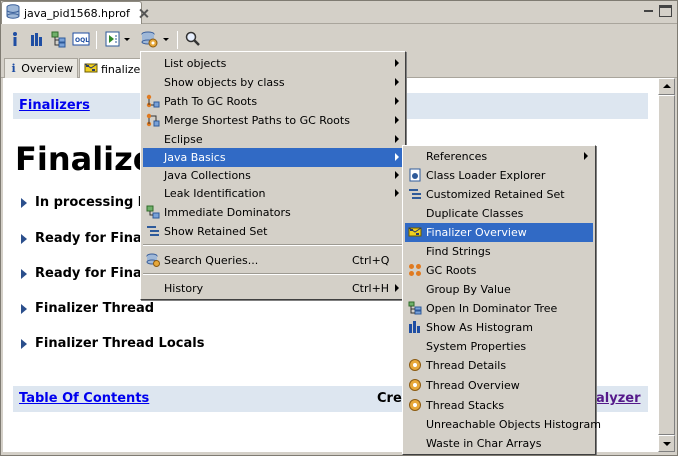  I want to click on info-icon: i, so click(13, 68).